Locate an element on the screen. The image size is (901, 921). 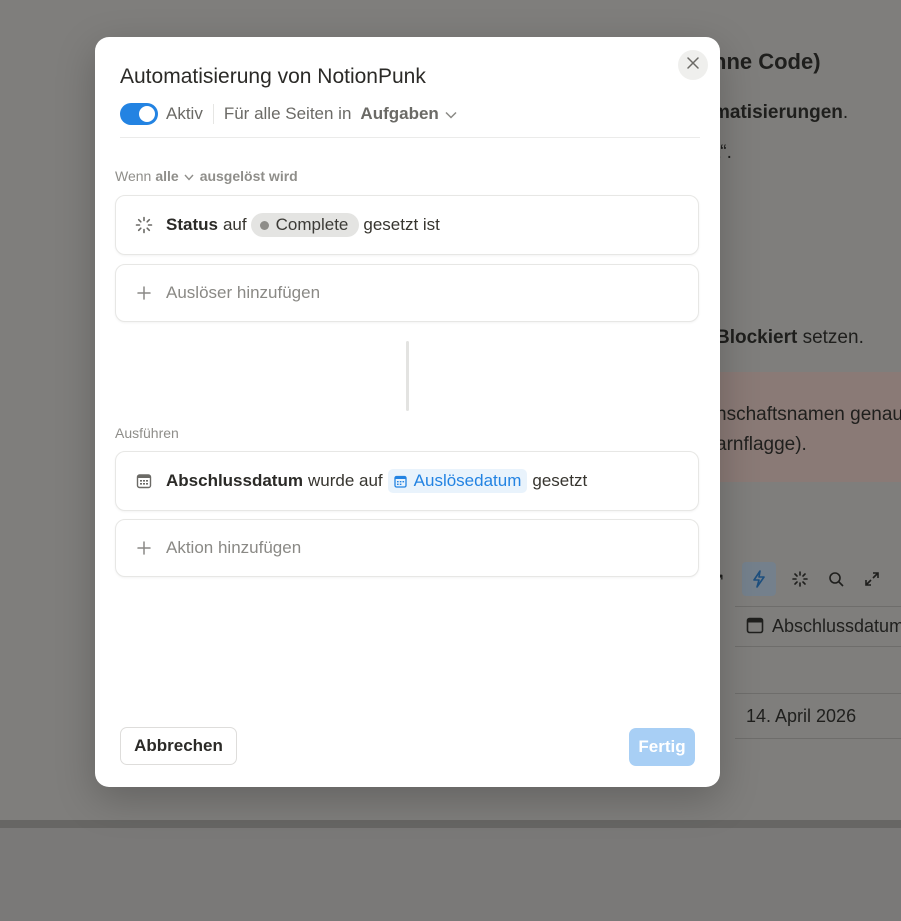
done-button: Fertig is located at coordinates (662, 747).